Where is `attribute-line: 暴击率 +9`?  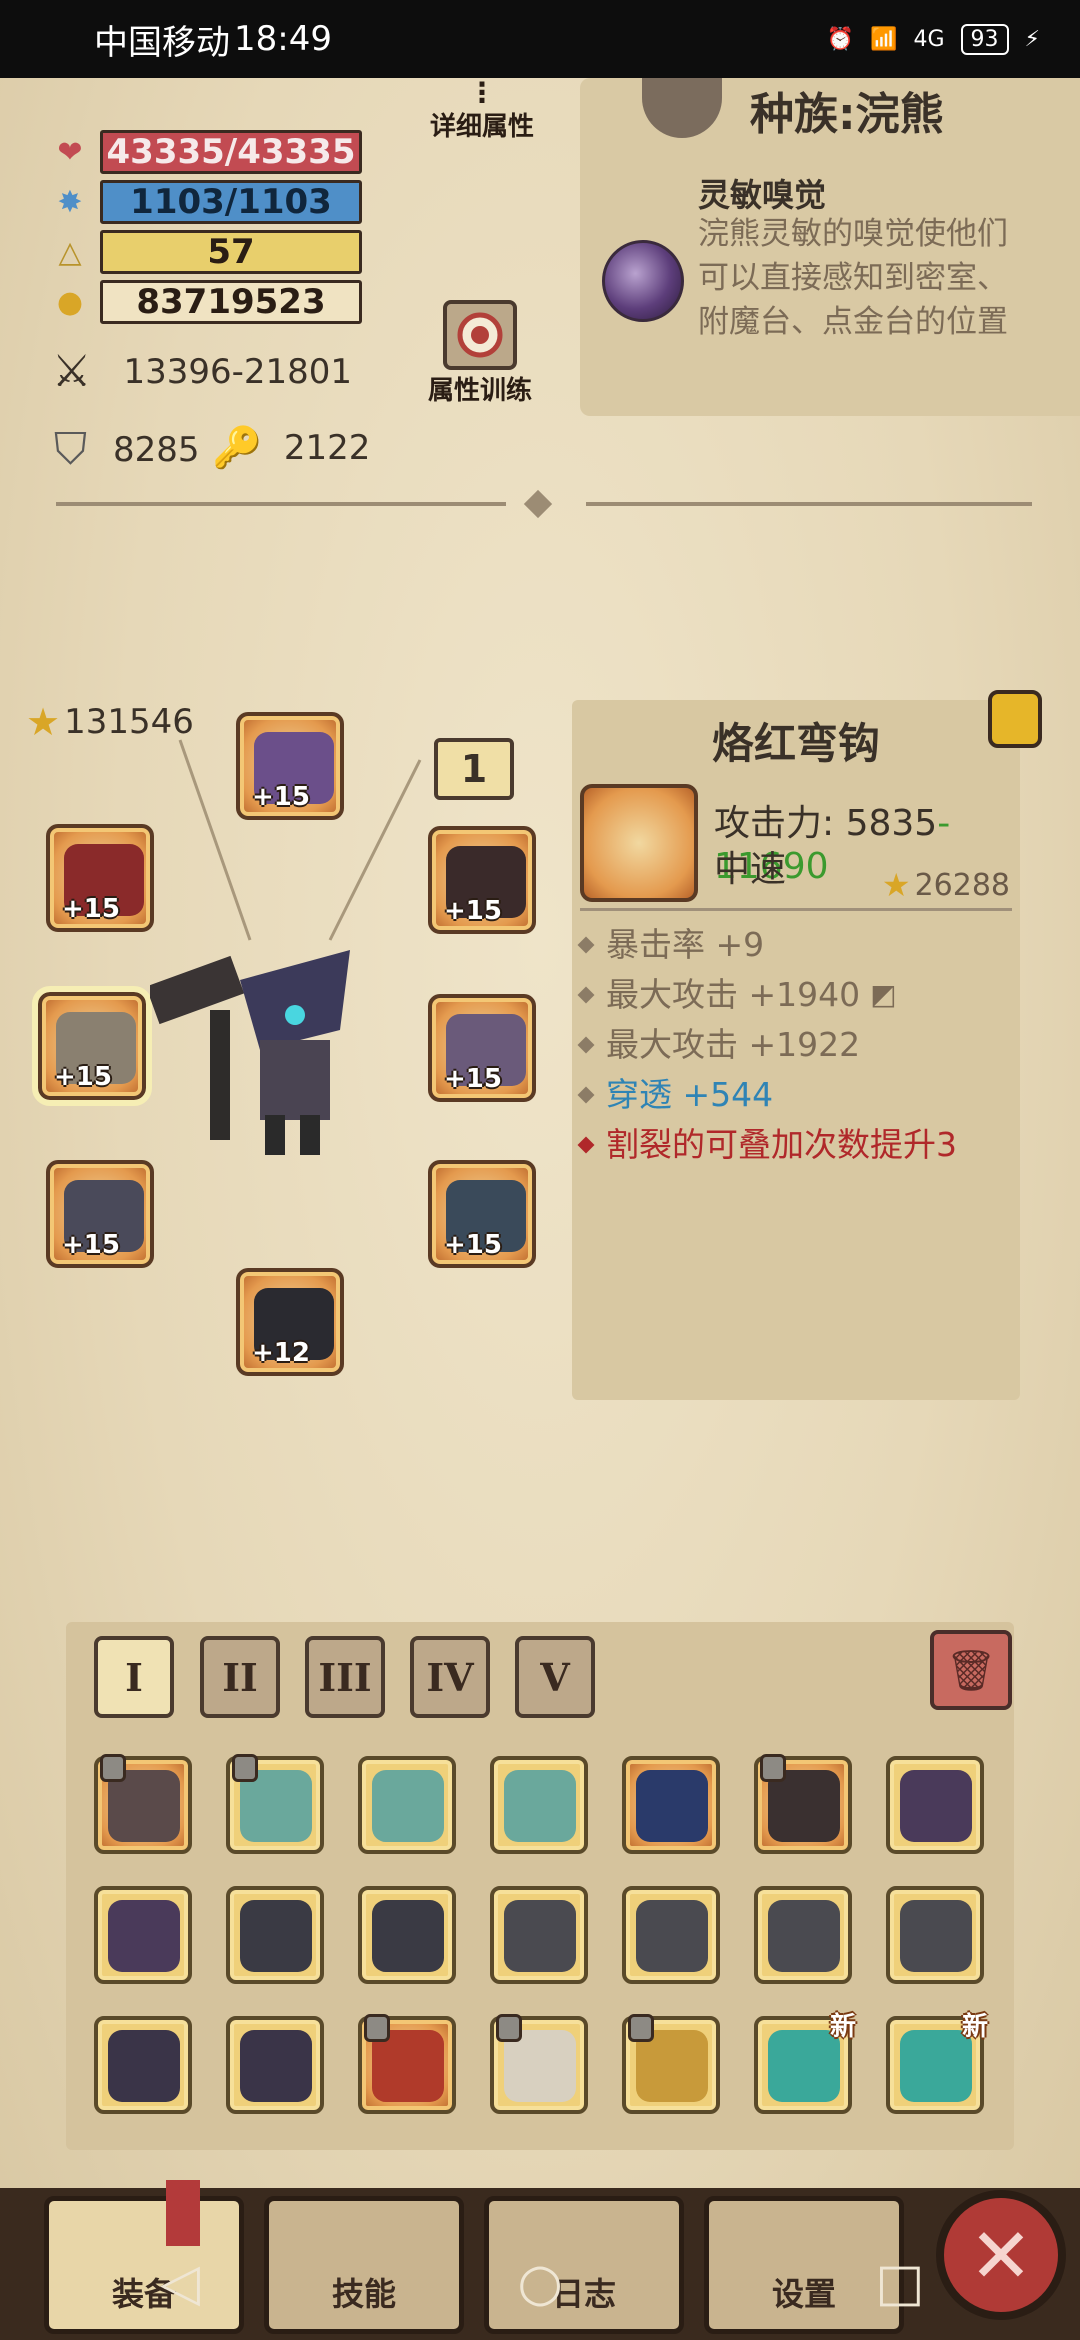 attribute-line: 暴击率 +9 is located at coordinates (767, 945).